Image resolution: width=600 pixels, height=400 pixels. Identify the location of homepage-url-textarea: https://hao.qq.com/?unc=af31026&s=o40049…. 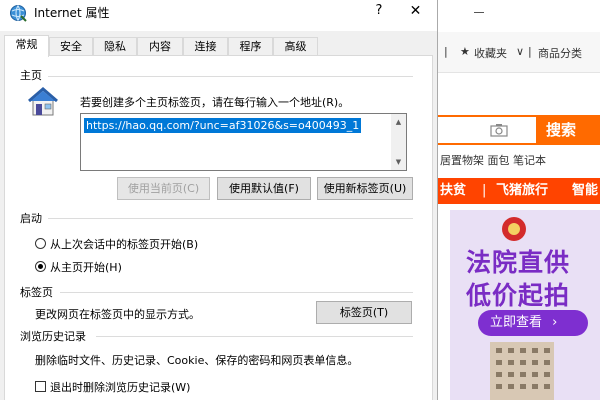
(243, 142).